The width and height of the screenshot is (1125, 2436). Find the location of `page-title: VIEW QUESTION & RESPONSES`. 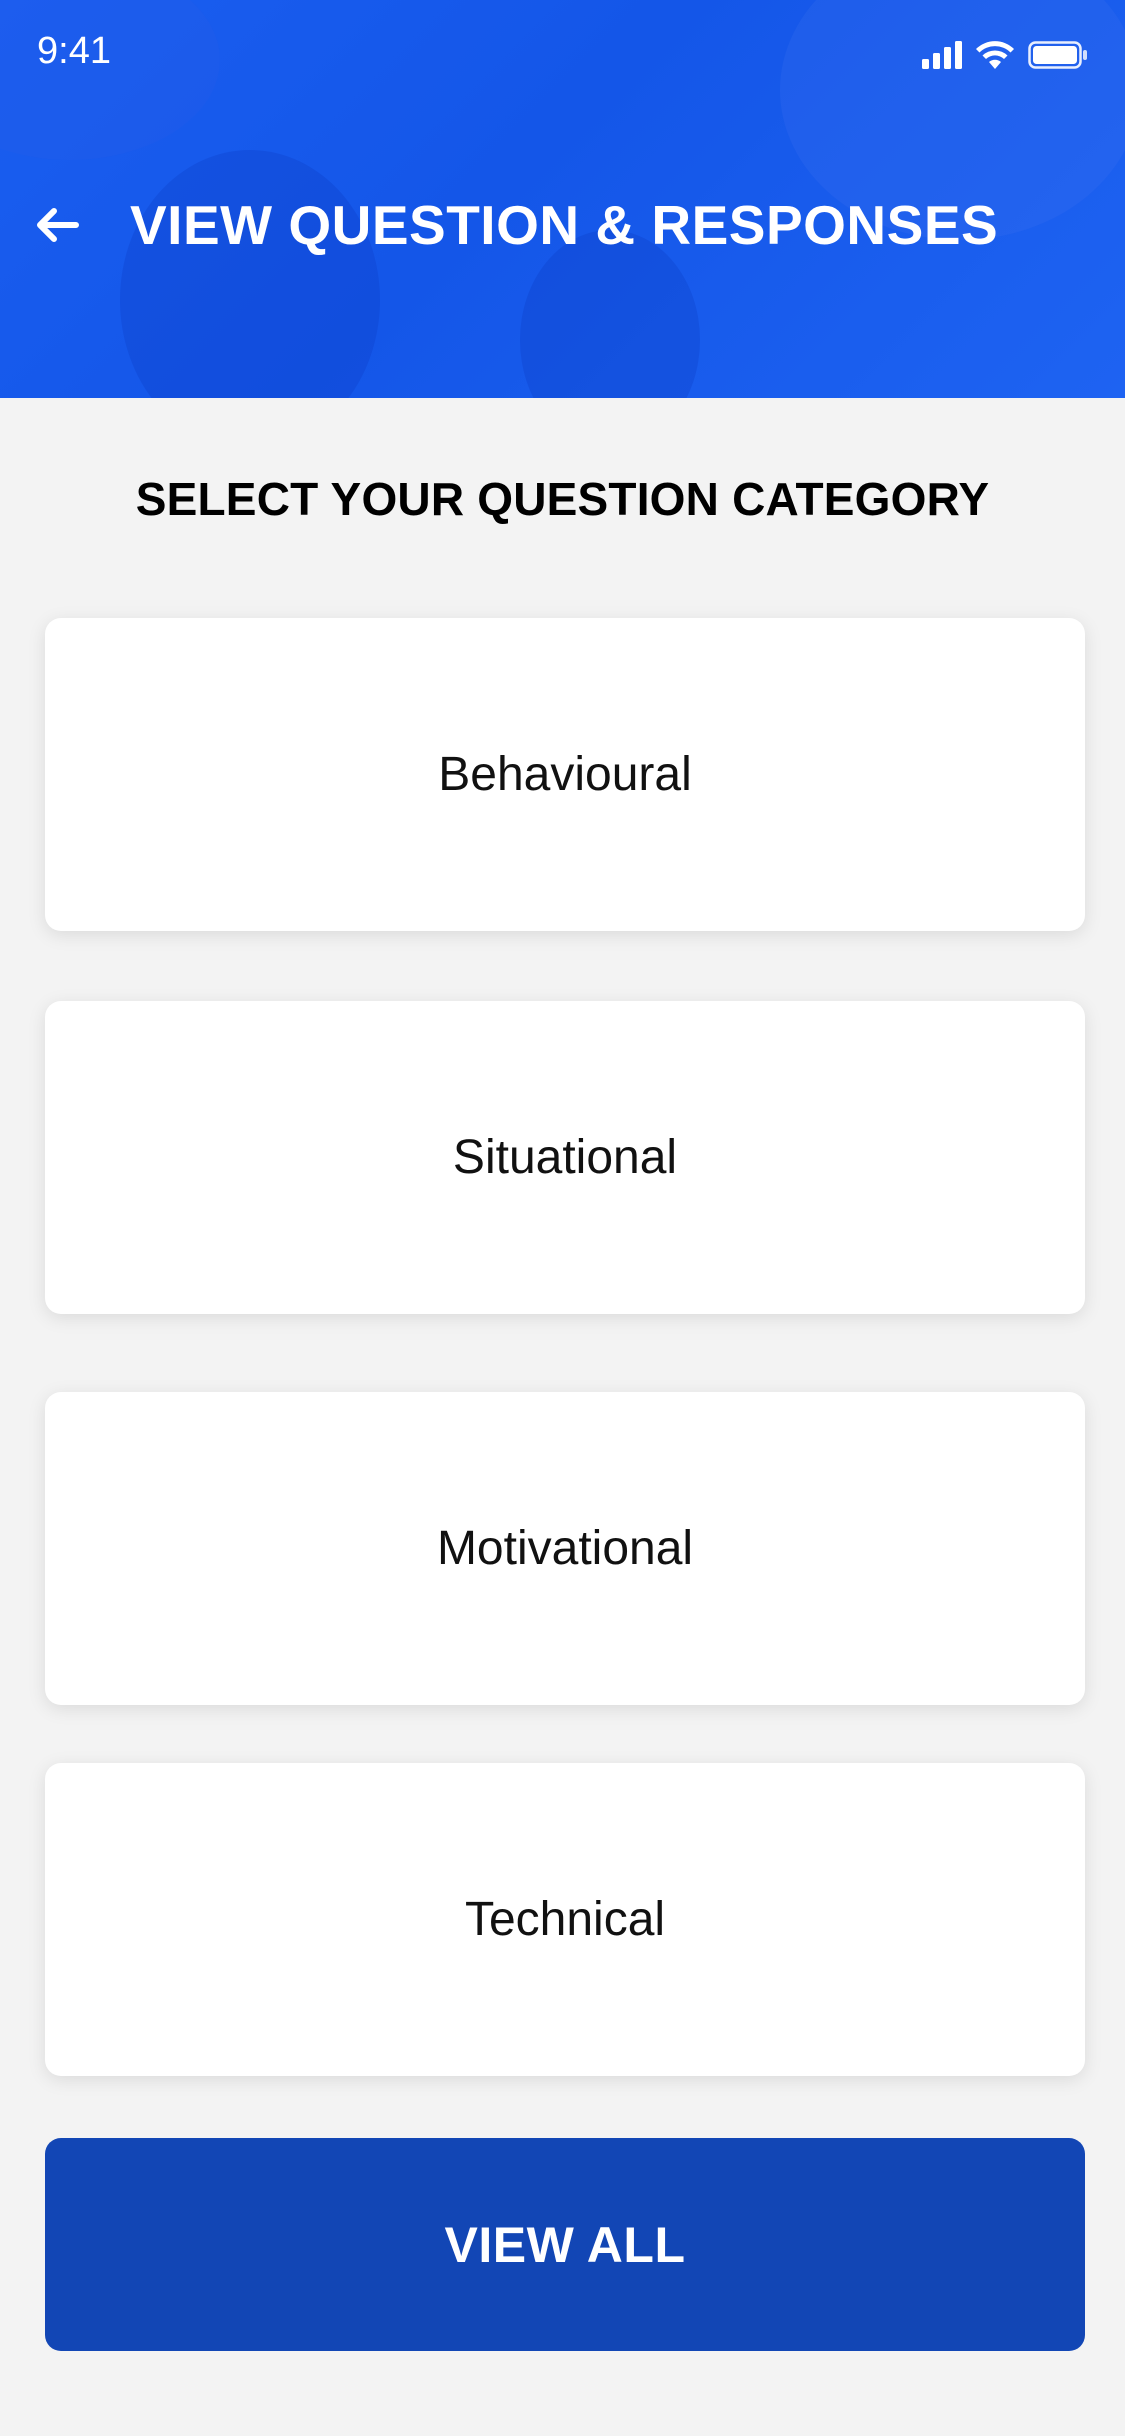

page-title: VIEW QUESTION & RESPONSES is located at coordinates (564, 225).